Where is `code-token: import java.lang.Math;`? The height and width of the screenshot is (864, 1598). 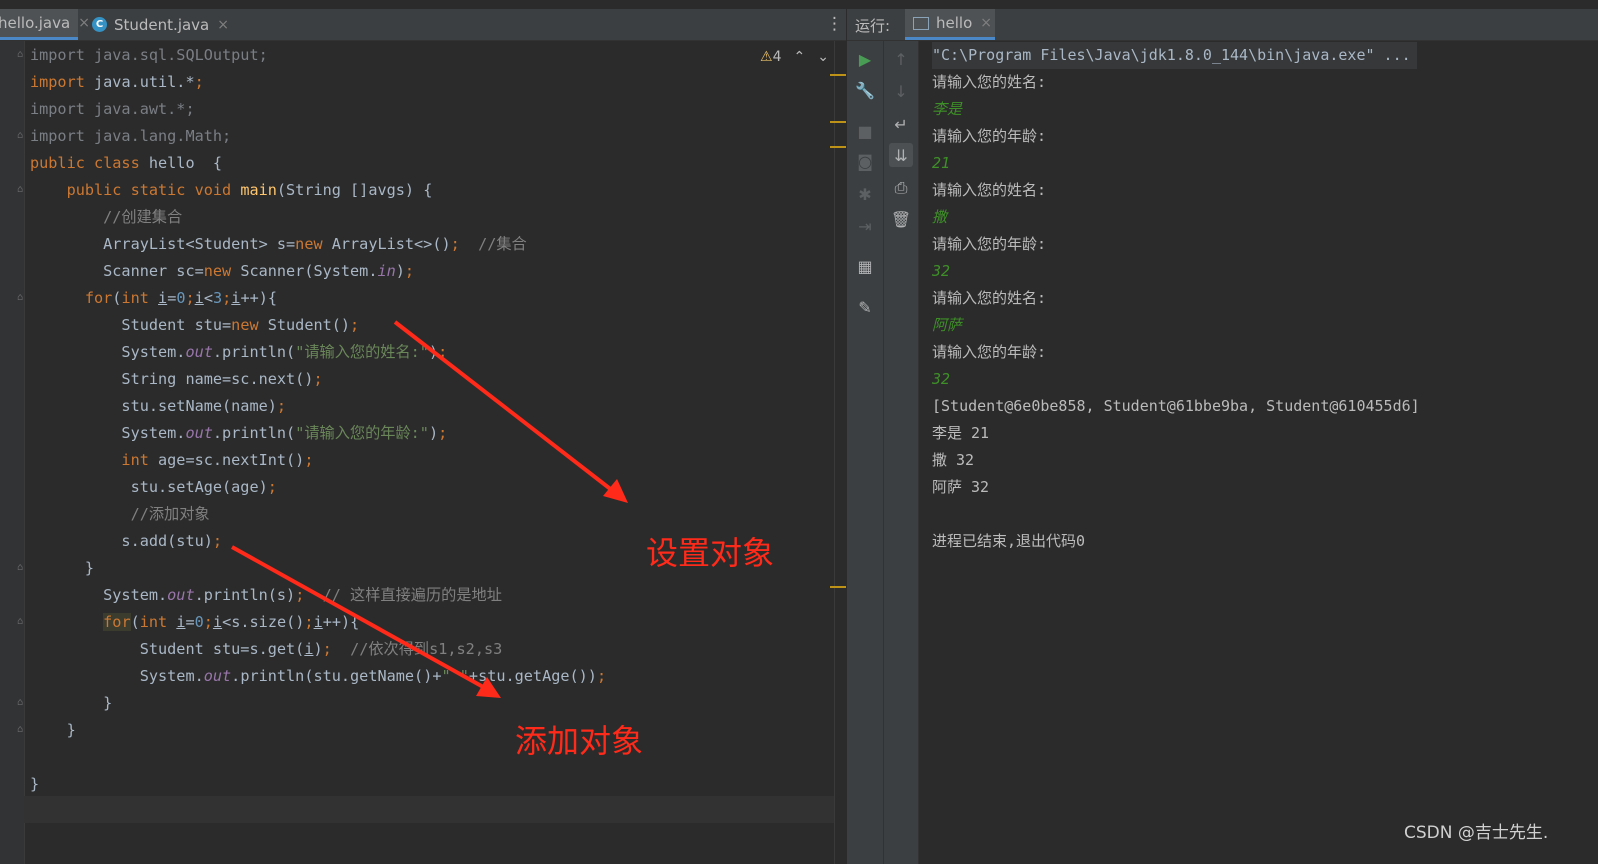
code-token: import java.lang.Math; is located at coordinates (131, 136).